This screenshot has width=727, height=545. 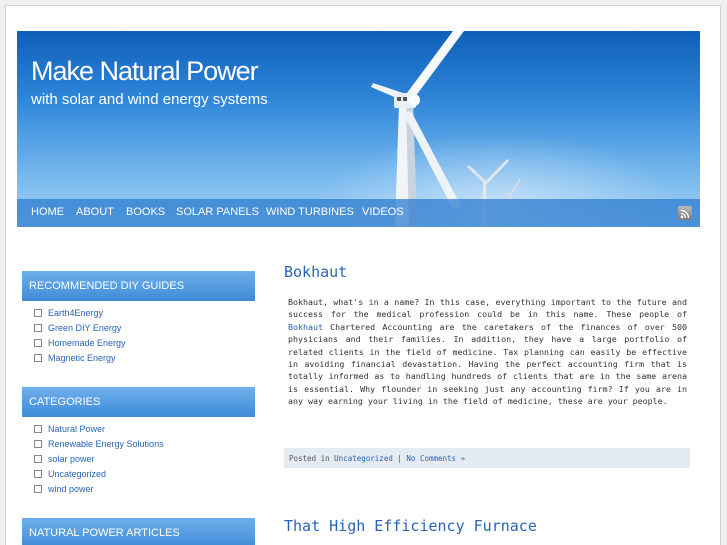 I want to click on list-item-link: Renewable Energy Solutions, so click(x=106, y=444).